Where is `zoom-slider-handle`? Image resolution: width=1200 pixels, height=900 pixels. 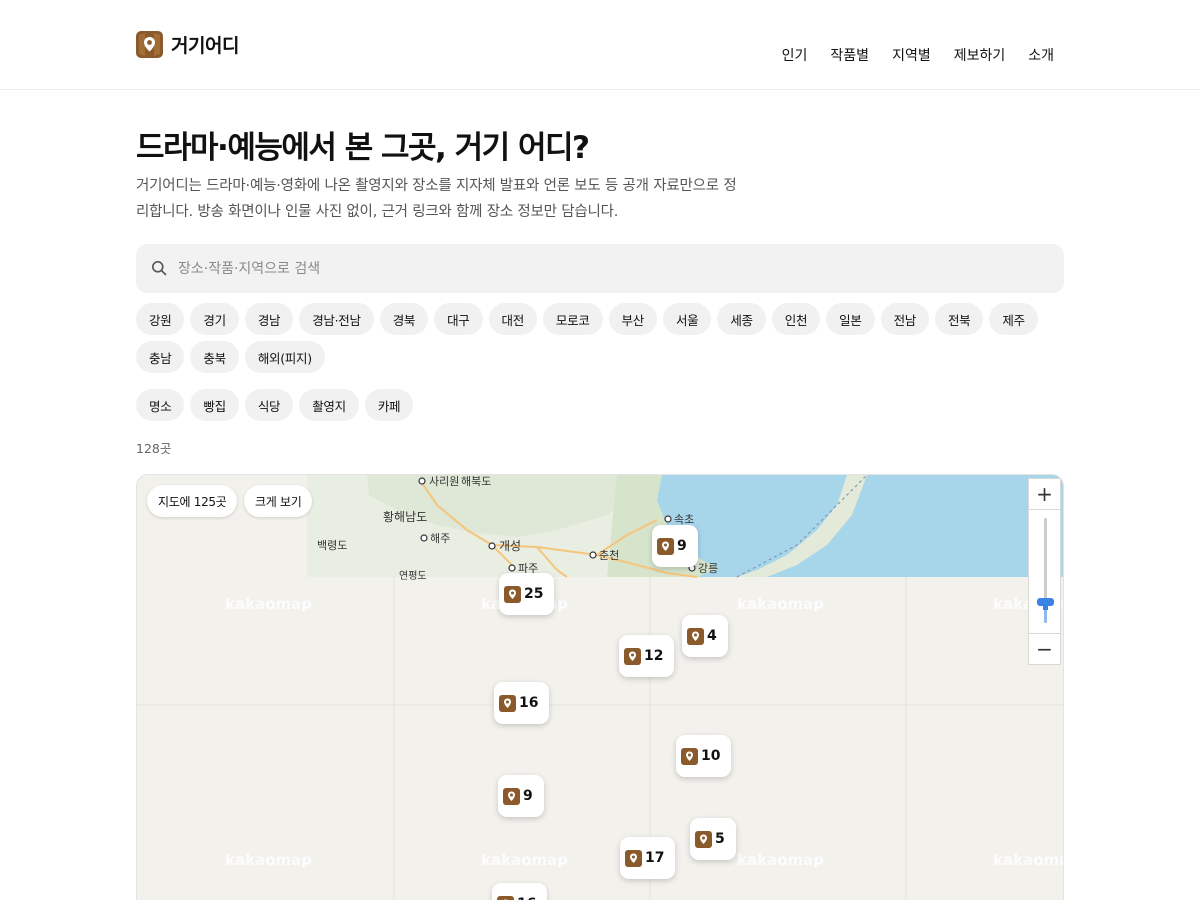
zoom-slider-handle is located at coordinates (1045, 604).